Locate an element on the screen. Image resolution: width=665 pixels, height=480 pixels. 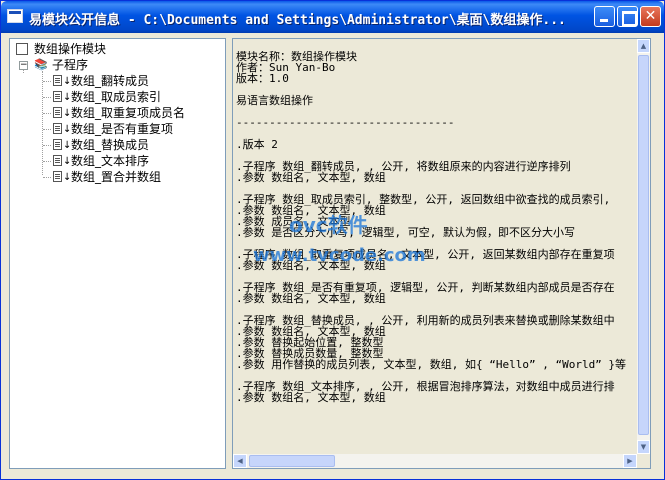
module-icon is located at coordinates (22, 49).